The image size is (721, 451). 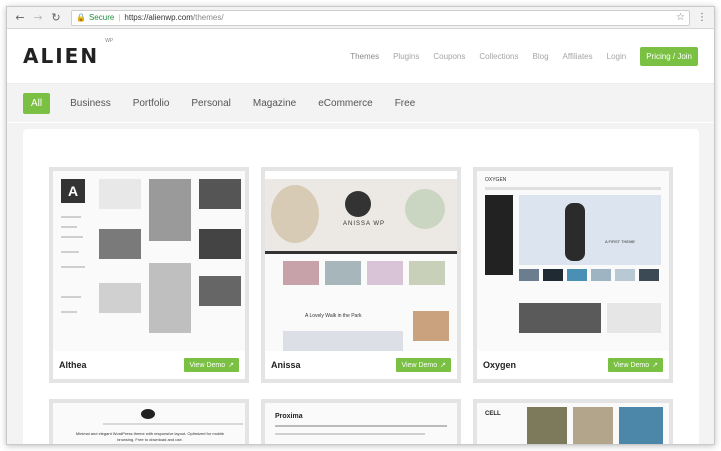 What do you see at coordinates (380, 17) in the screenshot?
I see `address-bar: 🔒 Secure | https://alienwp.com/themes/ ☆` at bounding box center [380, 17].